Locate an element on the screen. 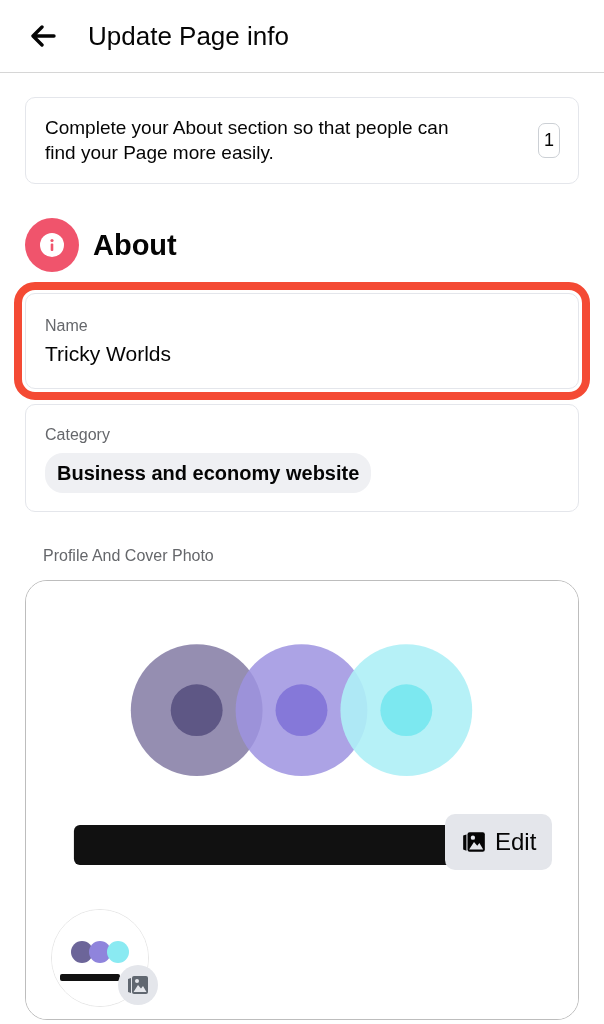  back-icon is located at coordinates (43, 36).